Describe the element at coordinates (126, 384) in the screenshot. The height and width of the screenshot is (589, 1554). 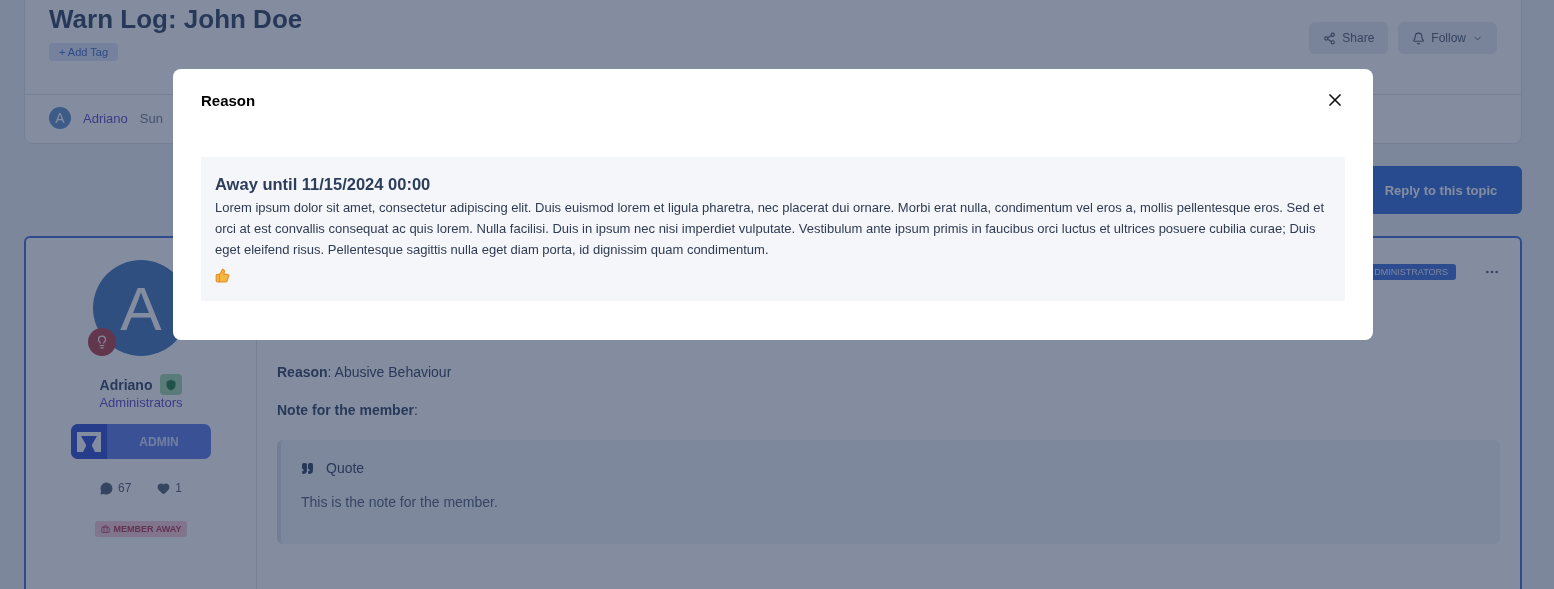
I see `user-name: Adriano` at that location.